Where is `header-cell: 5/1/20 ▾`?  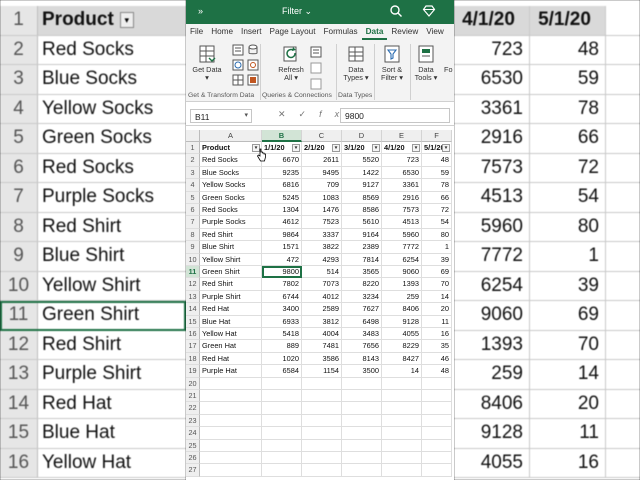
header-cell: 5/1/20 ▾ is located at coordinates (437, 148).